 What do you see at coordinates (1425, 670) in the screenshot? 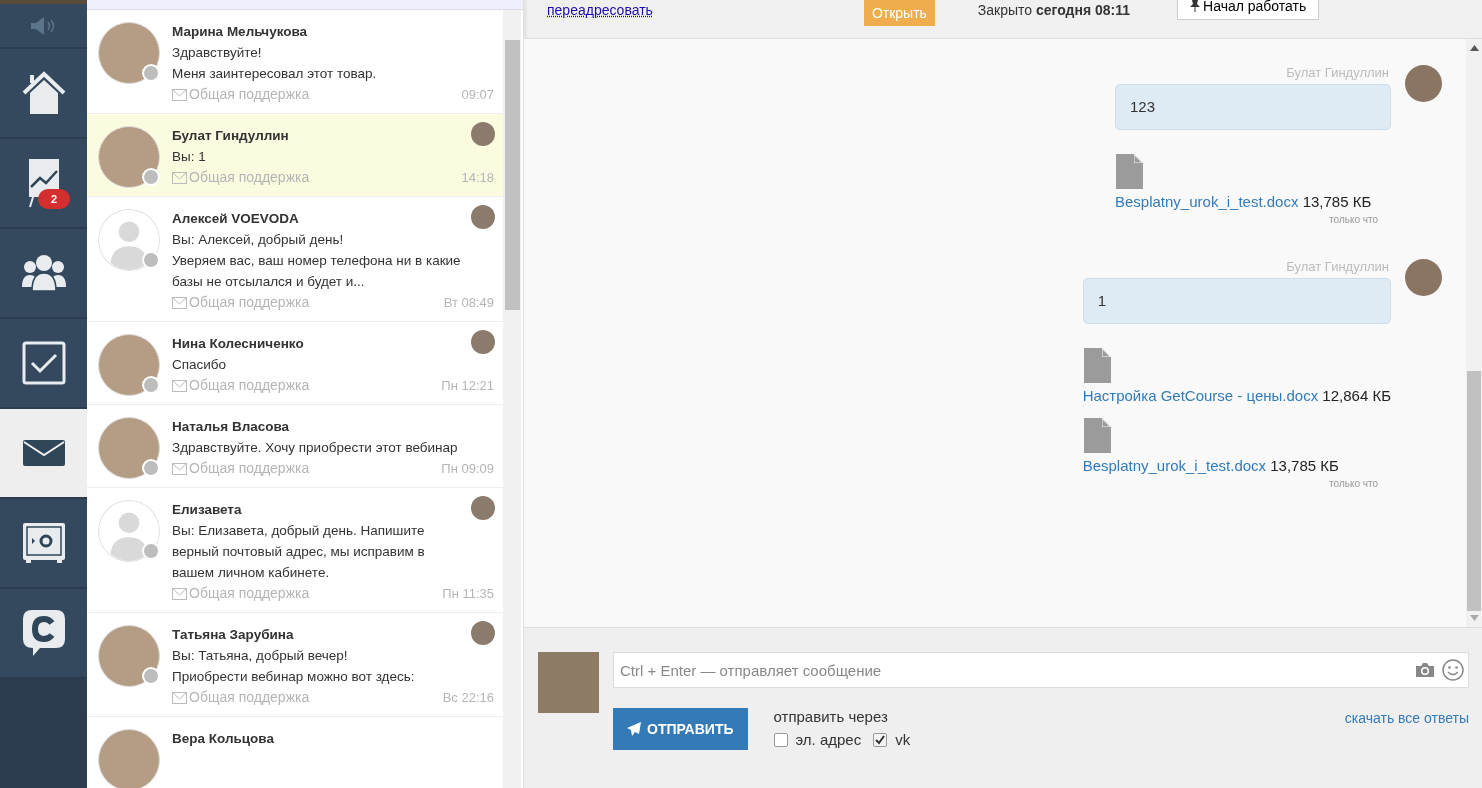
I see `camera-icon` at bounding box center [1425, 670].